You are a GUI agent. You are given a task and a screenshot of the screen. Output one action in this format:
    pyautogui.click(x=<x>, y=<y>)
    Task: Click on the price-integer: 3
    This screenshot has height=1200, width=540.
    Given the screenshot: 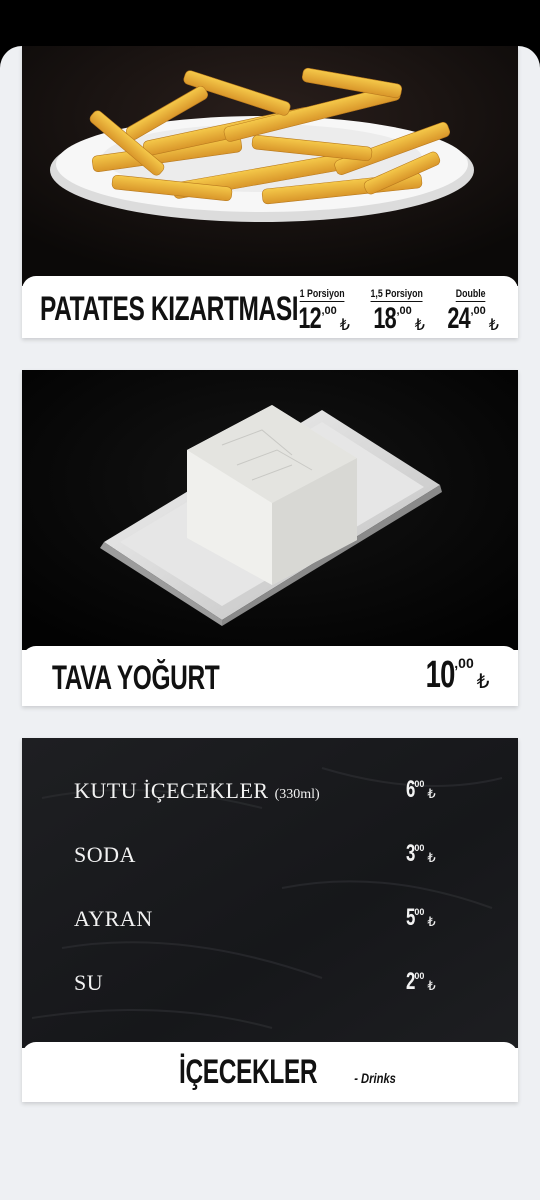 What is the action you would take?
    pyautogui.click(x=411, y=853)
    